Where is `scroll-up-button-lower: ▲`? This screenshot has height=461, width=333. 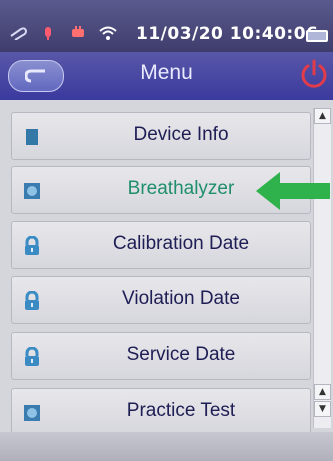
scroll-up-button-lower: ▲ is located at coordinates (322, 392).